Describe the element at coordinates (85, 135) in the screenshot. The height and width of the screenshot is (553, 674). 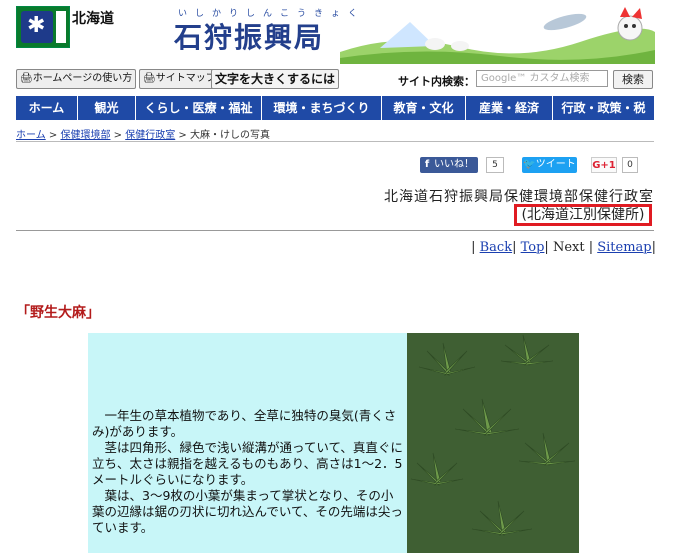
I see `breadcrumb-dept: 保健環境部` at that location.